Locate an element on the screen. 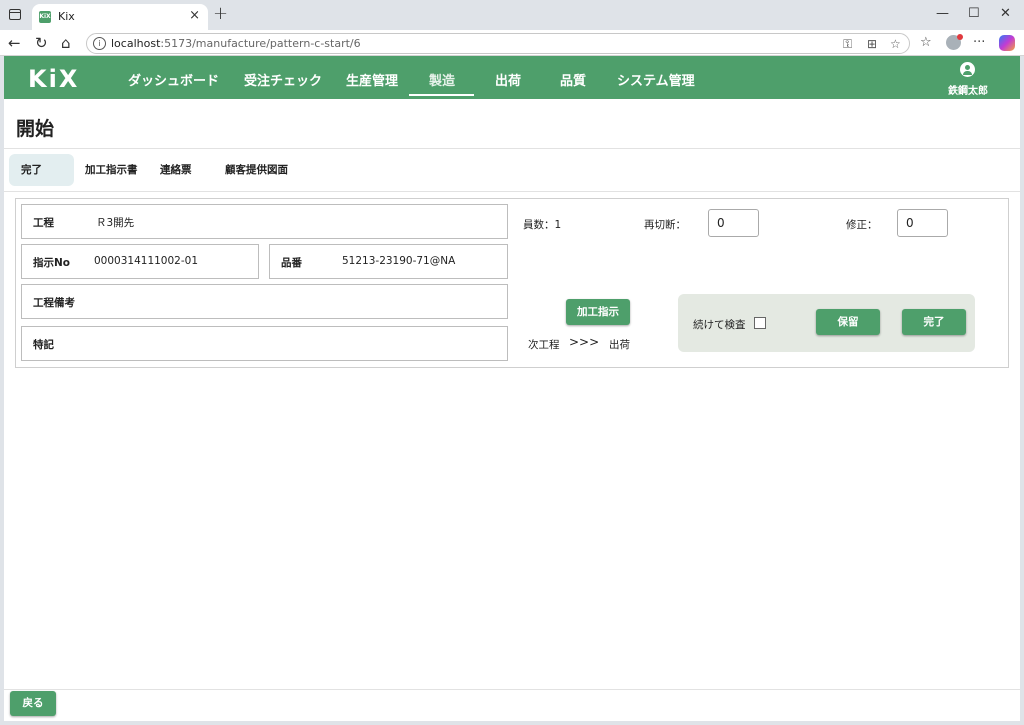 This screenshot has height=725, width=1024. recut-label: 再切断： is located at coordinates (665, 225).